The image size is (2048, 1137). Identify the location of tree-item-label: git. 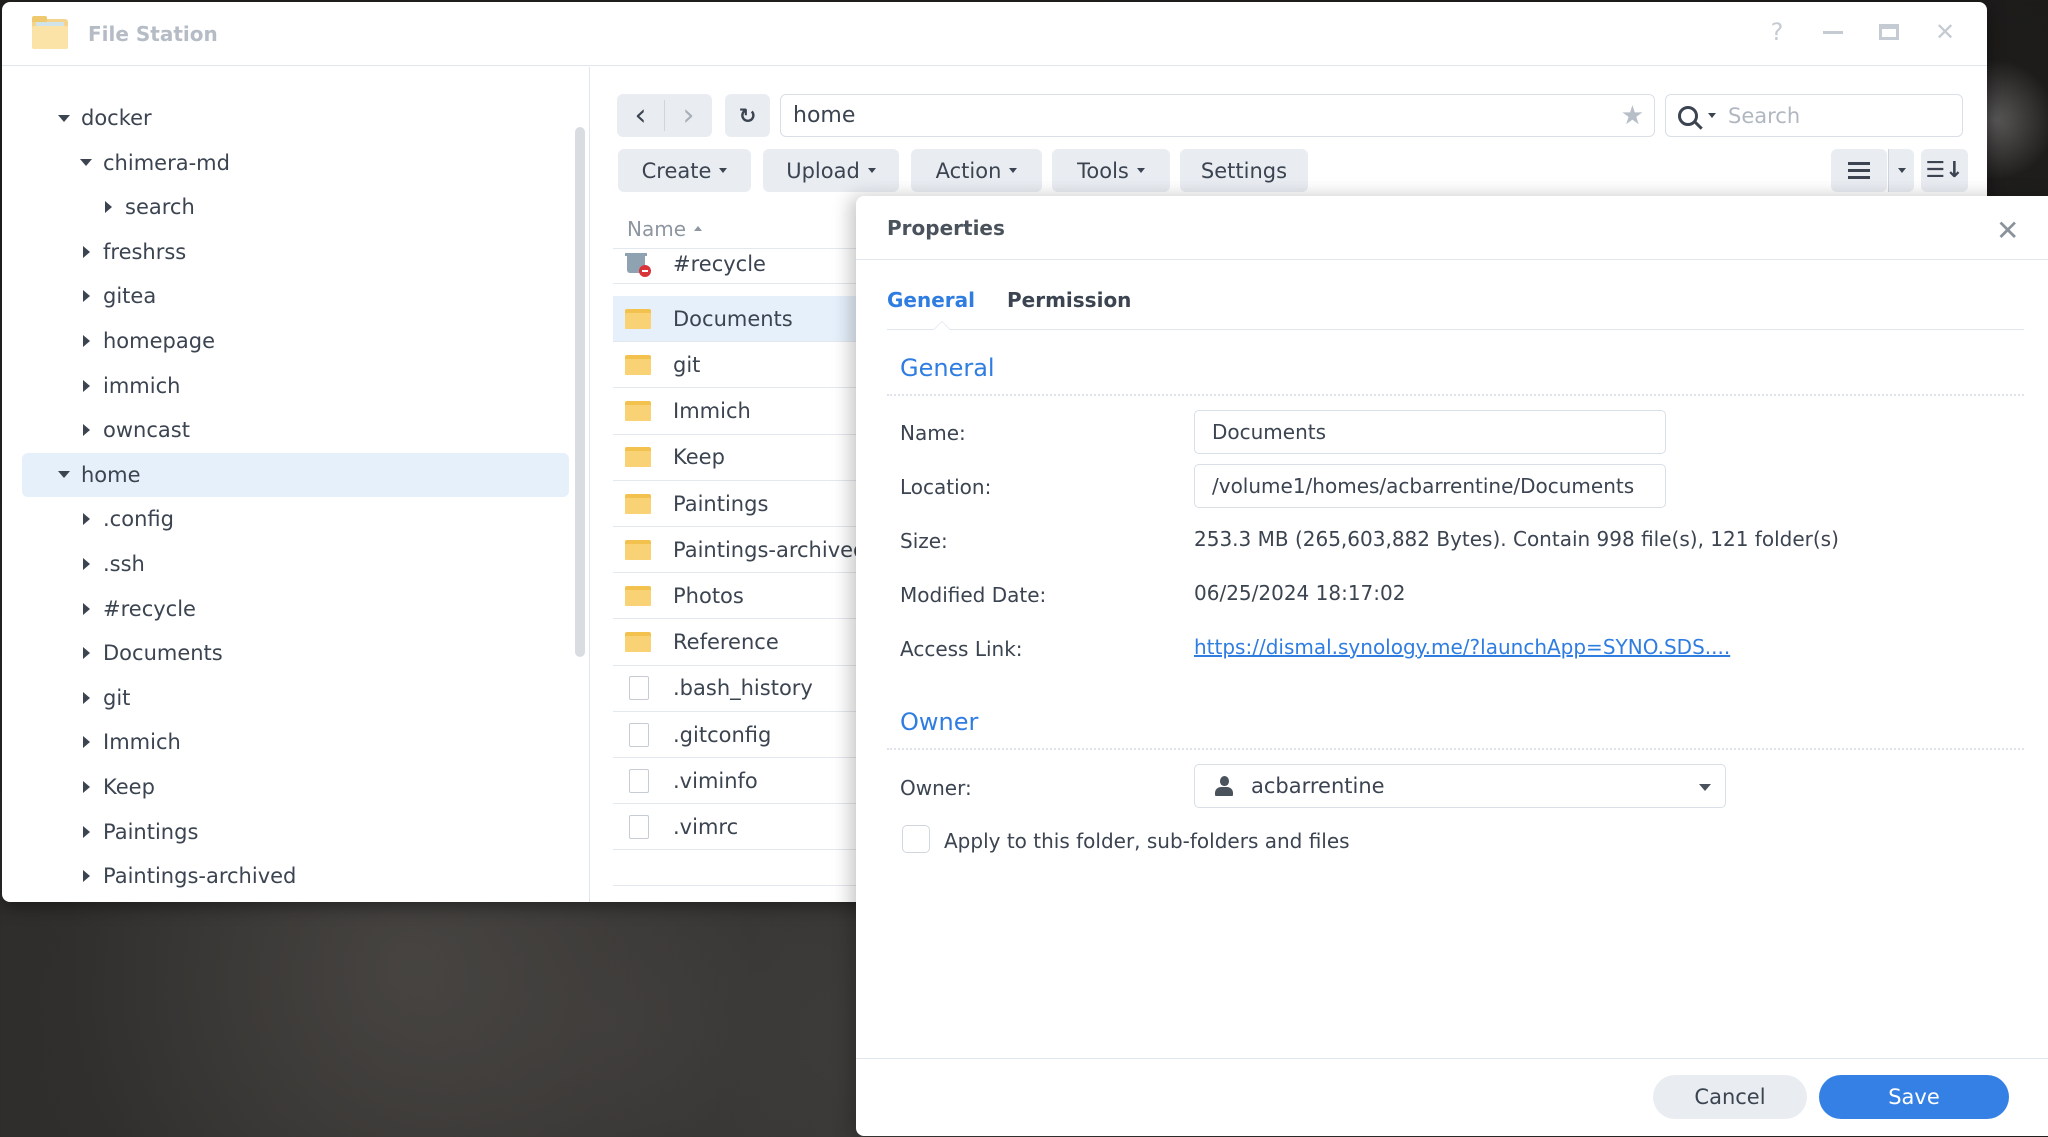
(117, 697).